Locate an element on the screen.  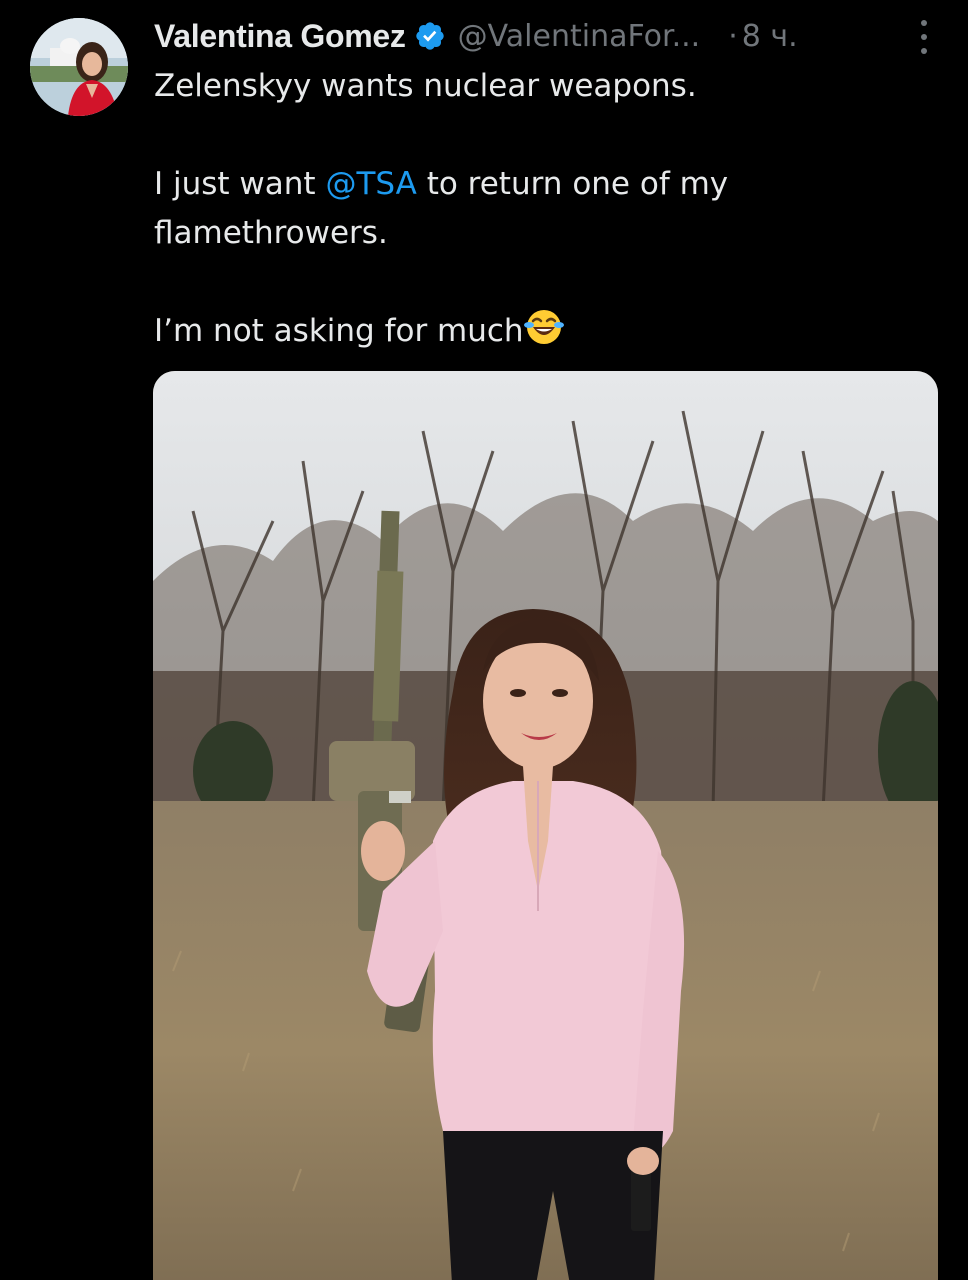
tweet-line-2: I just want @TSA to return one of my is located at coordinates (544, 184).